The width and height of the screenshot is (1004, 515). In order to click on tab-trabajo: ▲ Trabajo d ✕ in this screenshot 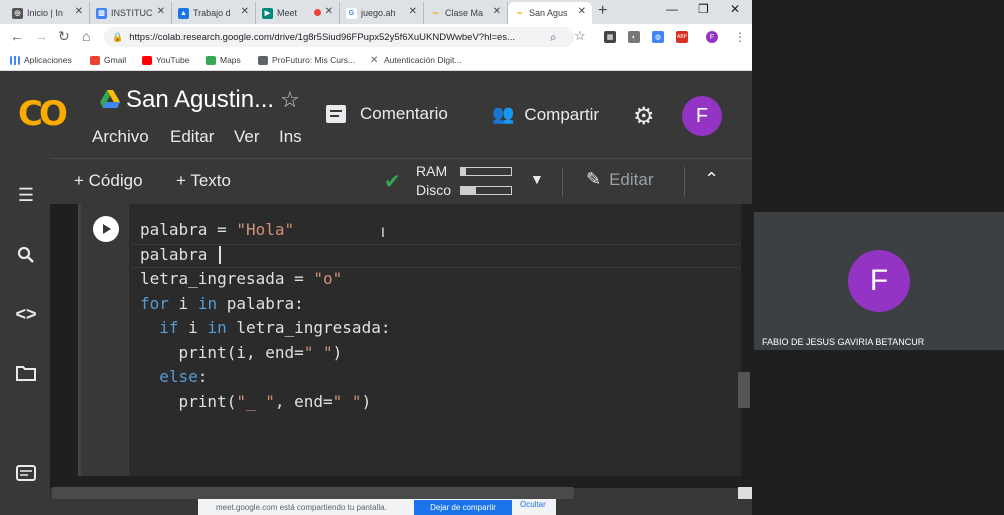, I will do `click(214, 13)`.